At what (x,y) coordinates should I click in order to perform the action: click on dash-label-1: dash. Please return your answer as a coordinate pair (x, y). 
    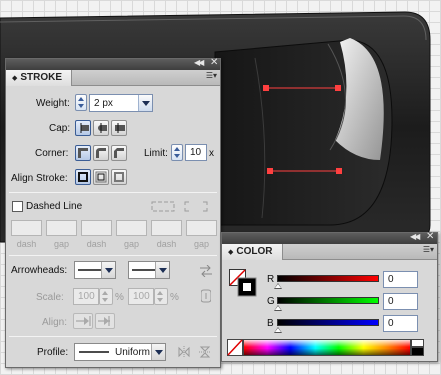
    Looking at the image, I should click on (26, 244).